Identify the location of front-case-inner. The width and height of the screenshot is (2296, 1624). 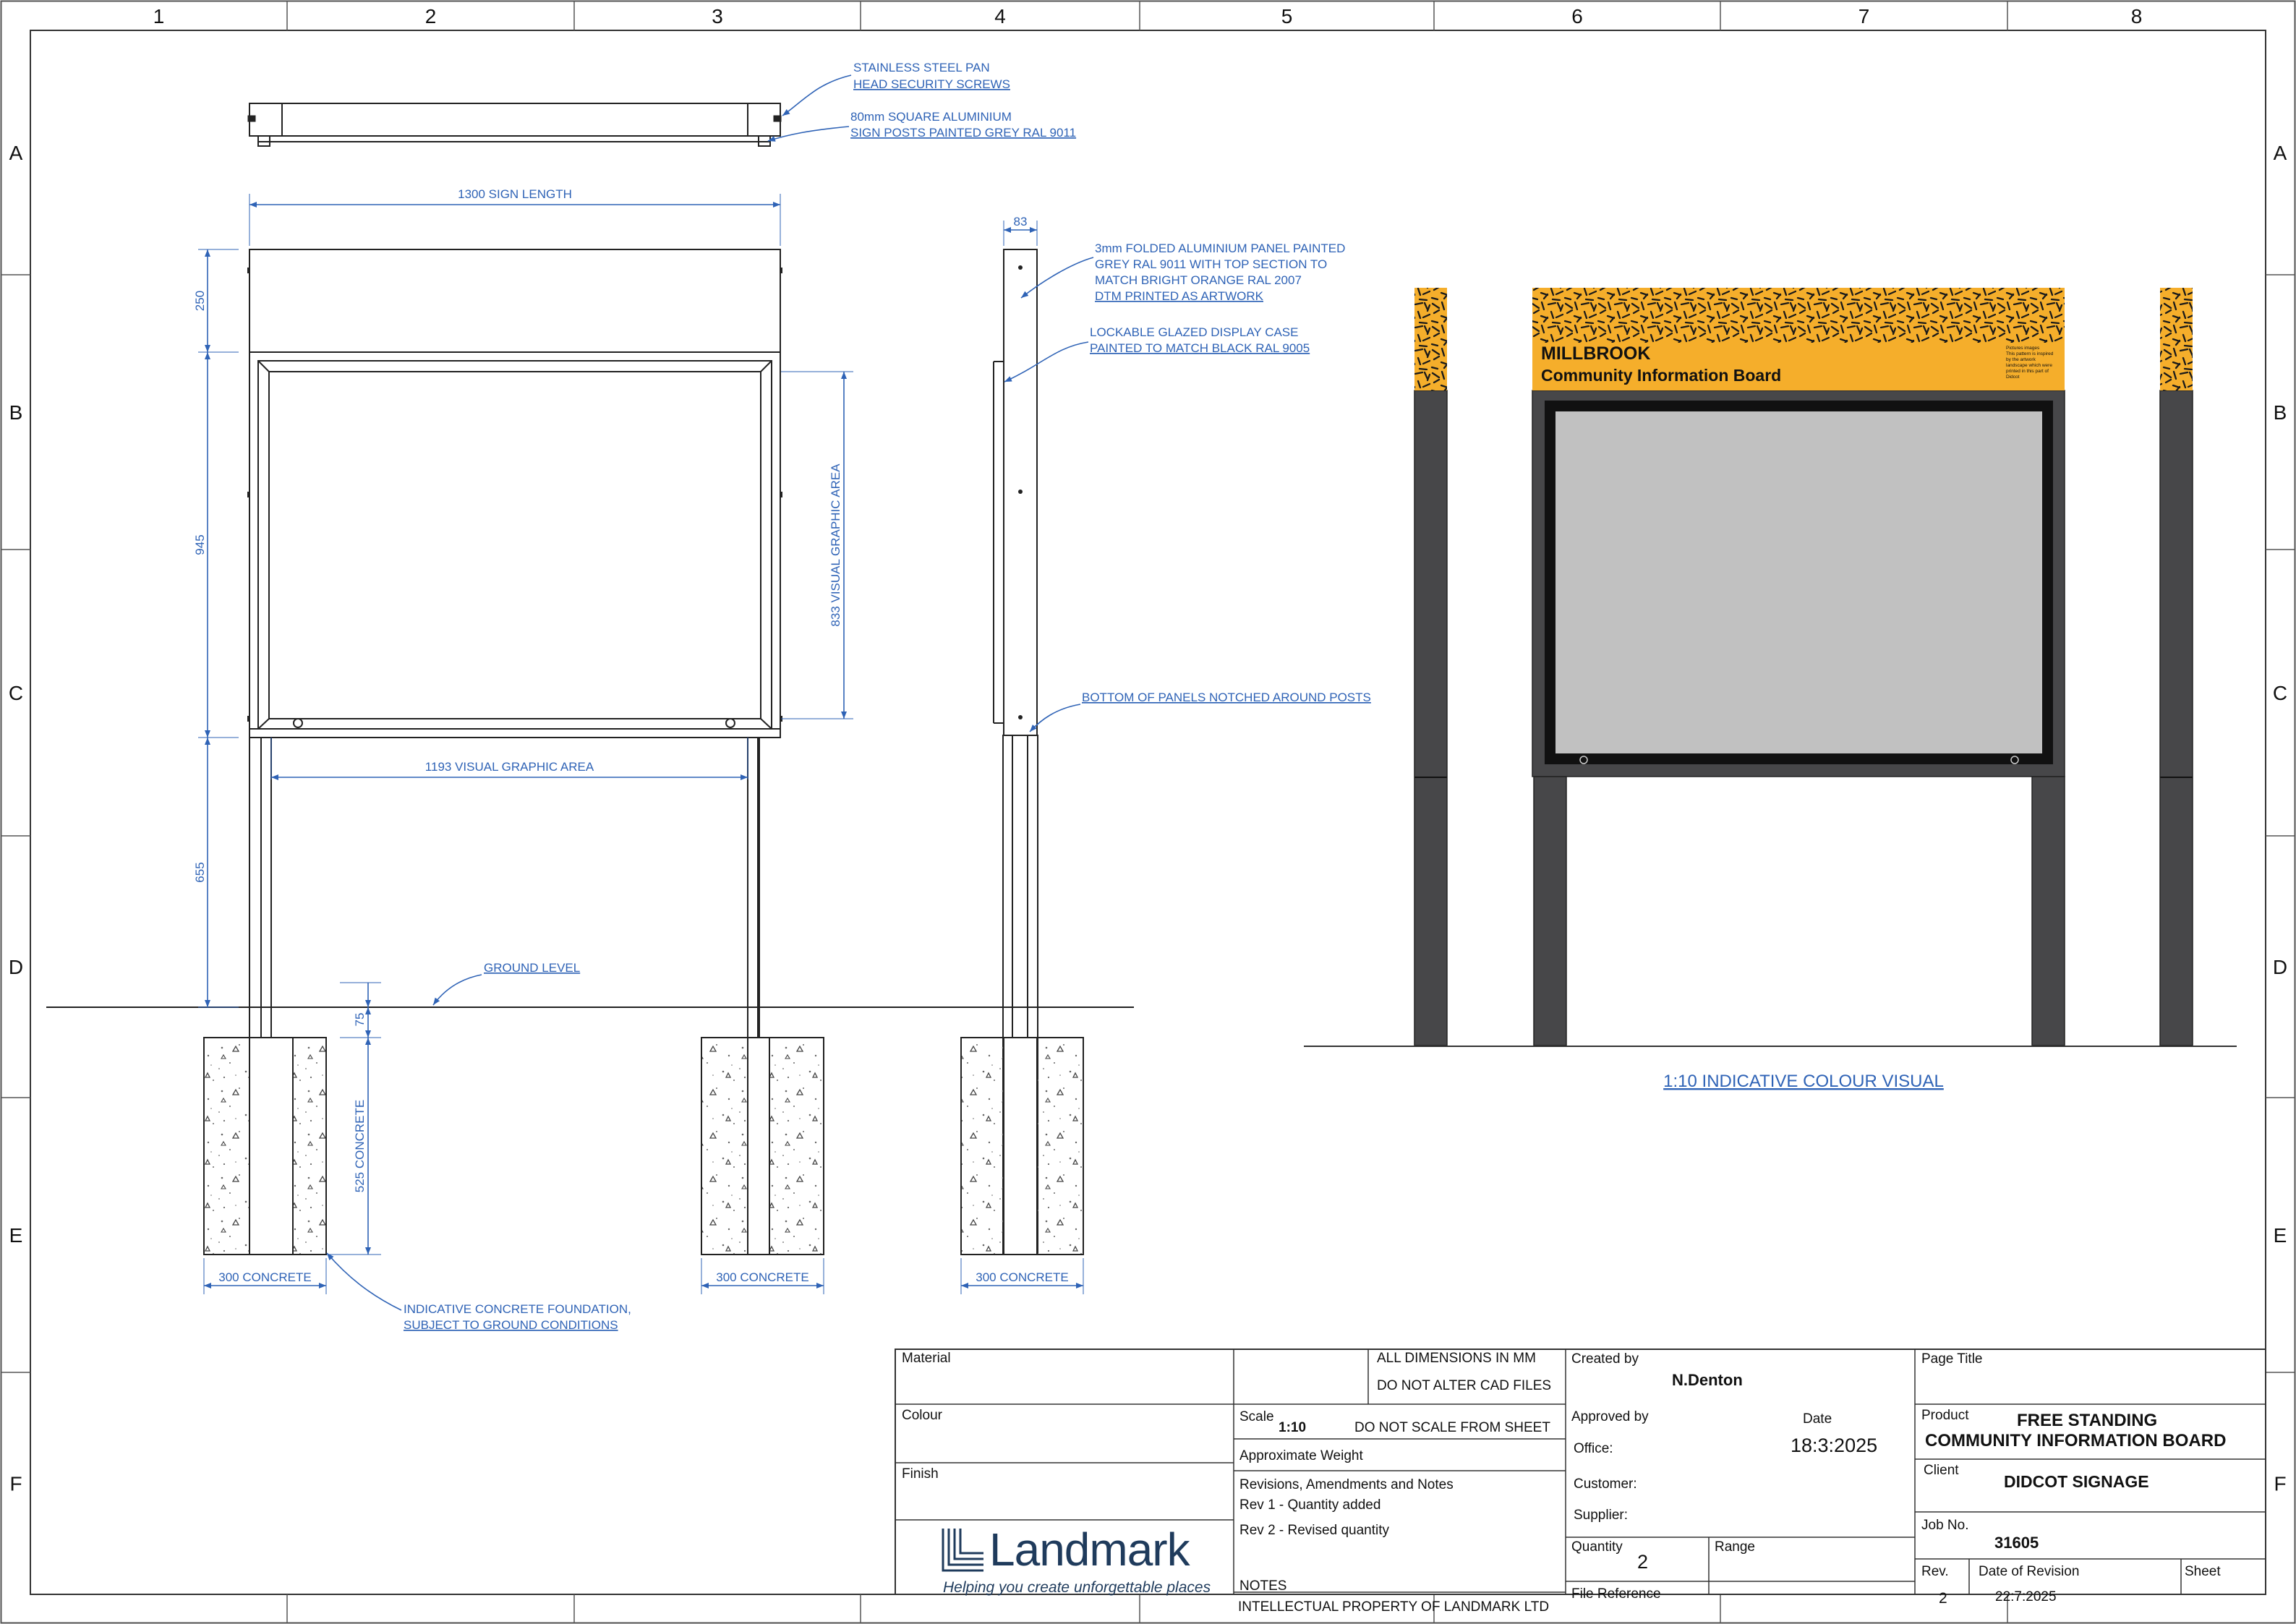
(514, 545).